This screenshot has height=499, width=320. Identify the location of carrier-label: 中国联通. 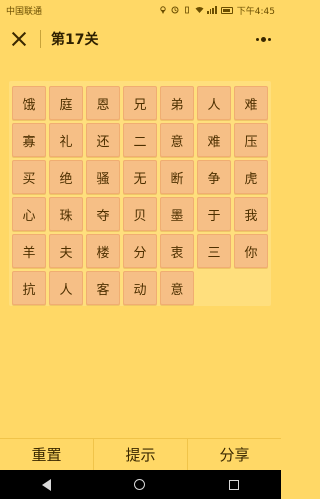
(24, 11).